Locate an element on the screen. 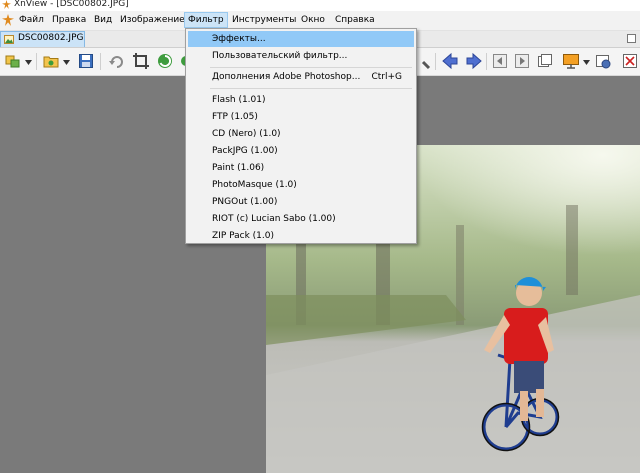 The height and width of the screenshot is (473, 640). menu-item-pngout: PNGOut (1.00) is located at coordinates (301, 202).